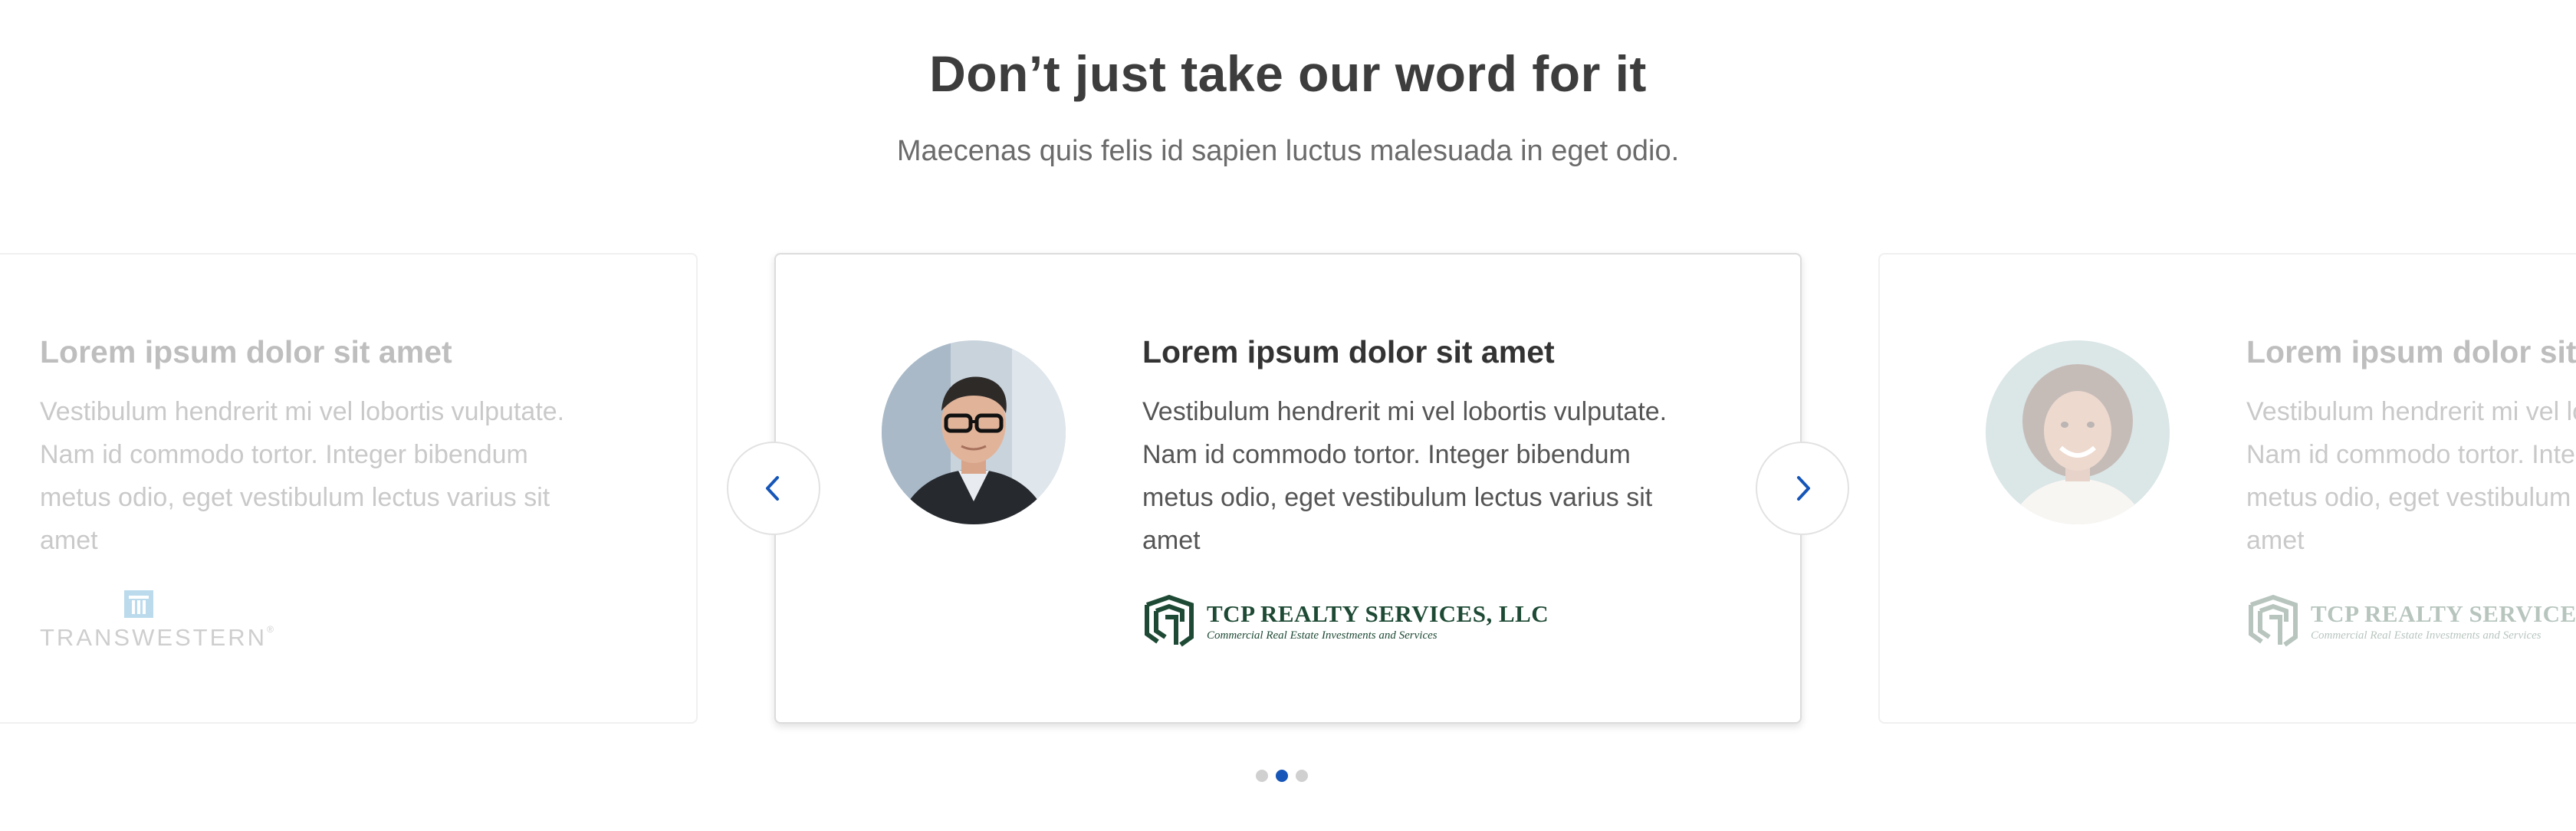 The width and height of the screenshot is (2576, 831). I want to click on man-portrait-image, so click(974, 432).